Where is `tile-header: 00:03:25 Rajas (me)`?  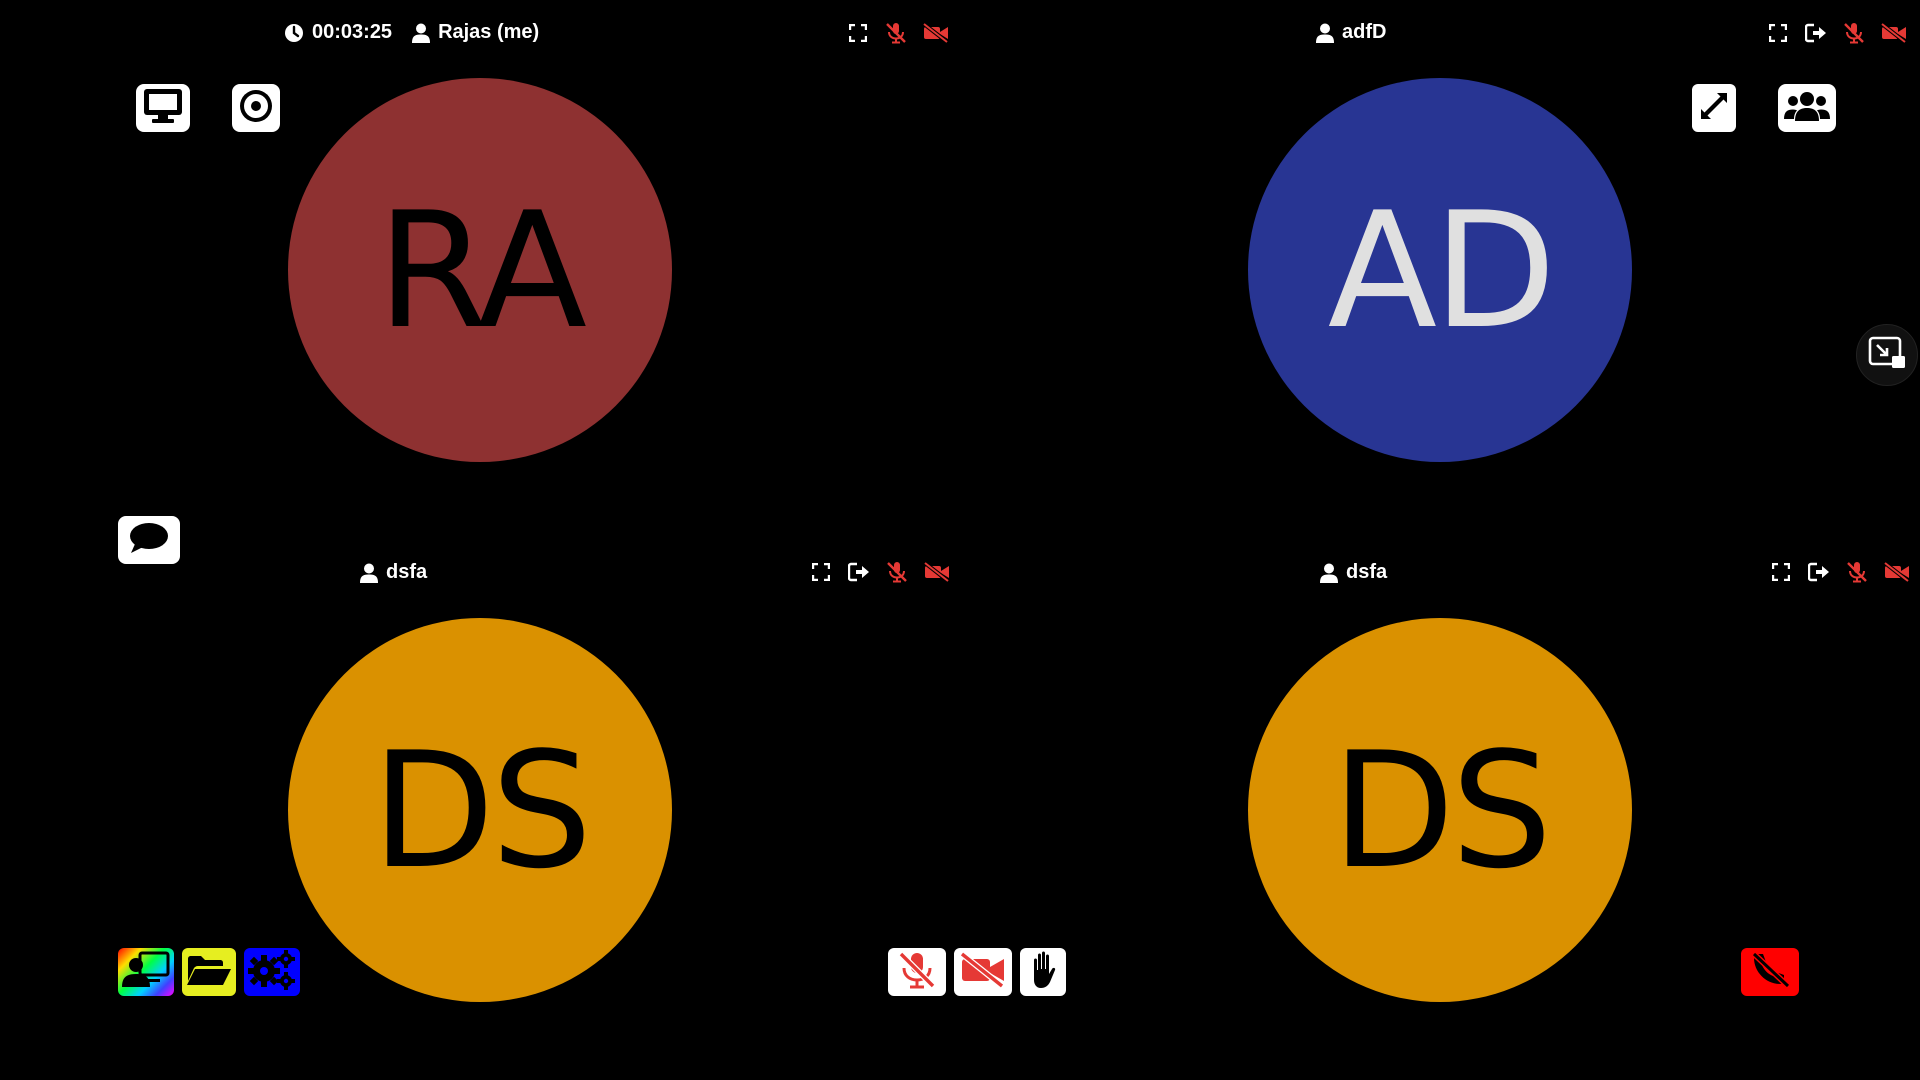
tile-header: 00:03:25 Rajas (me) is located at coordinates (411, 32).